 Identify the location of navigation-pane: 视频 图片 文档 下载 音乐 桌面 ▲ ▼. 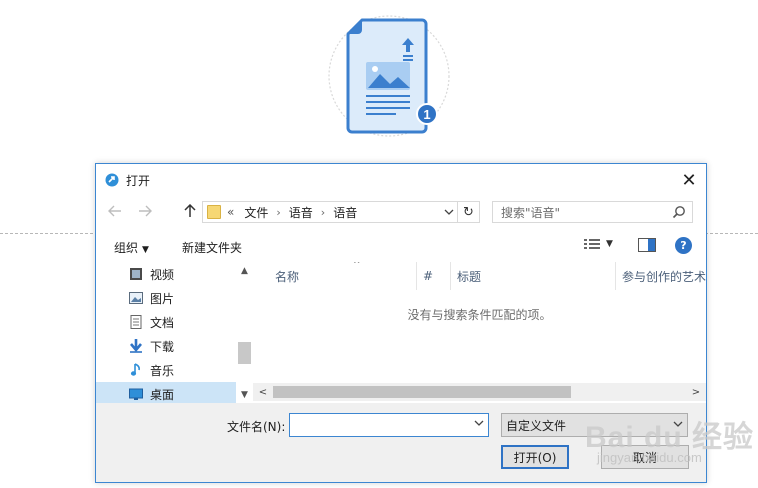
(174, 334).